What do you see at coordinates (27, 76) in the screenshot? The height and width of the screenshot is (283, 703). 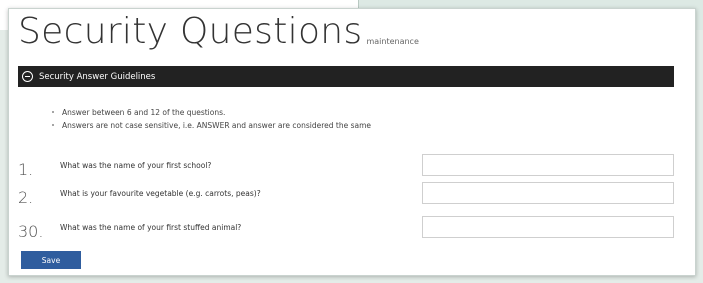 I see `collapse-icon` at bounding box center [27, 76].